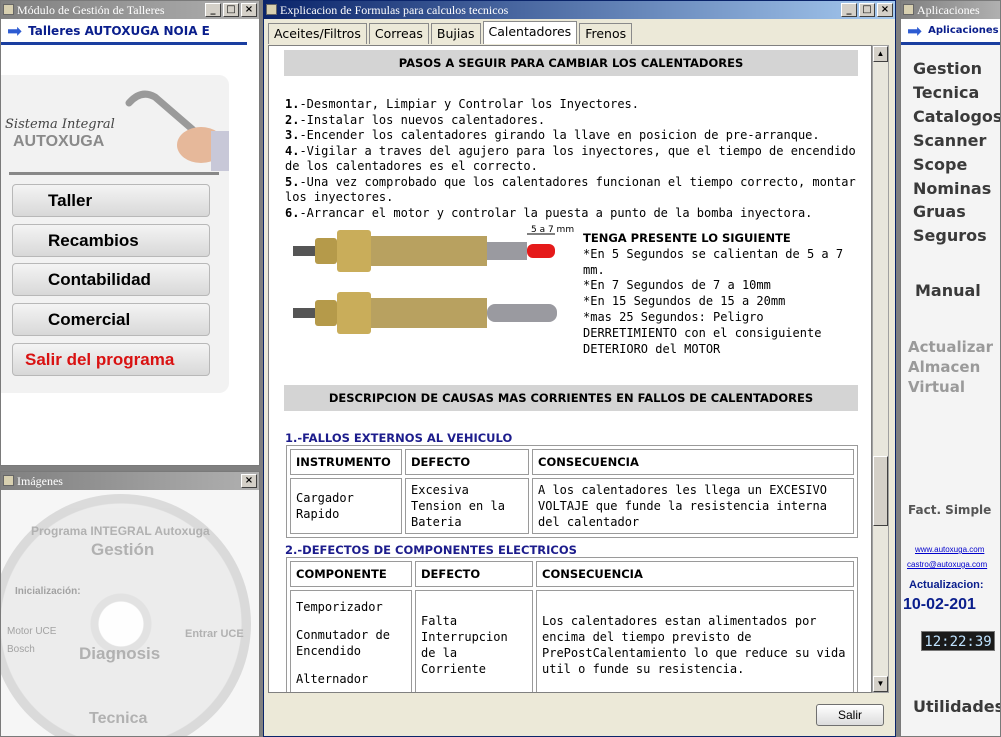  What do you see at coordinates (111, 279) in the screenshot?
I see `menu-button-contabilidad: Contabilidad` at bounding box center [111, 279].